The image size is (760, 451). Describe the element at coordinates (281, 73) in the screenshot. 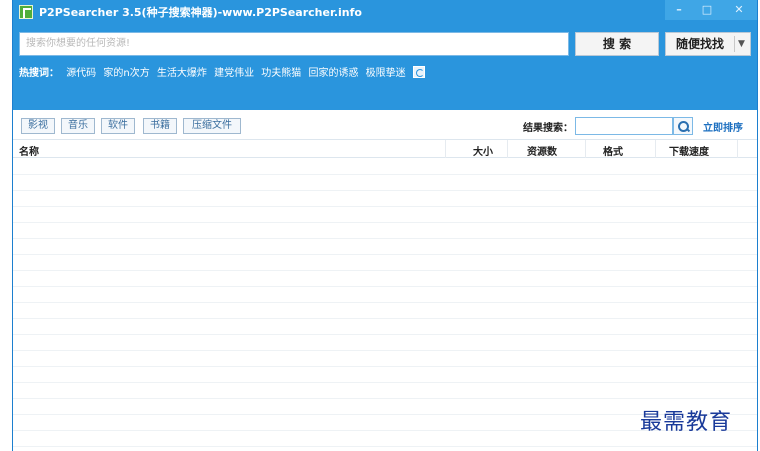

I see `hot-term: 功夫熊猫` at that location.